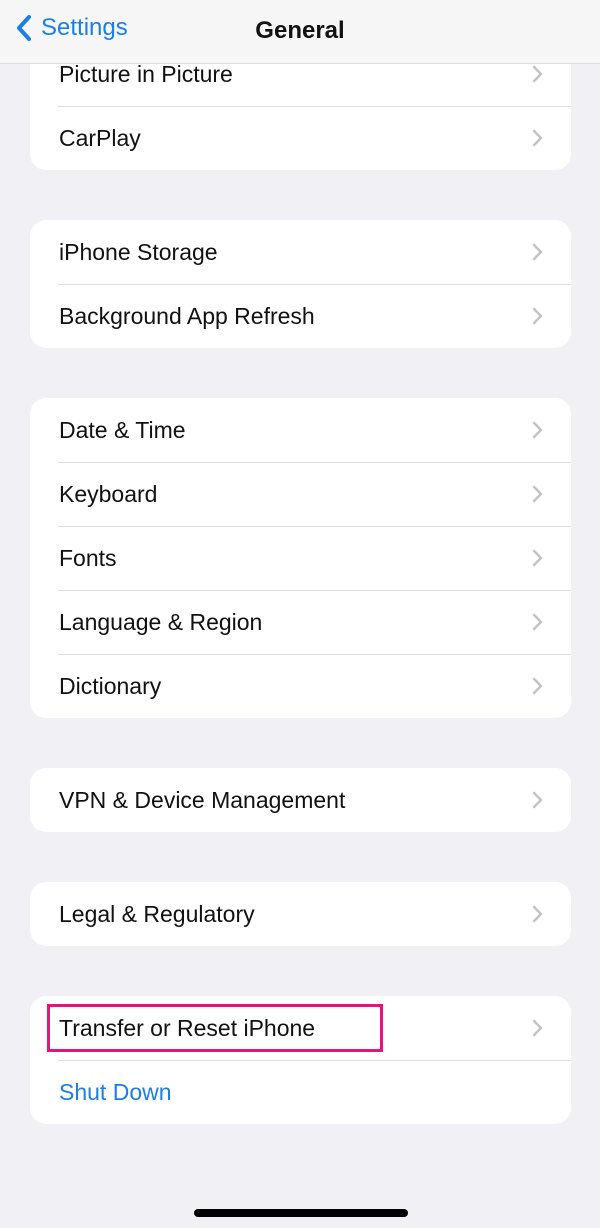  What do you see at coordinates (187, 1027) in the screenshot?
I see `row-label: Transfer or Reset iPhone` at bounding box center [187, 1027].